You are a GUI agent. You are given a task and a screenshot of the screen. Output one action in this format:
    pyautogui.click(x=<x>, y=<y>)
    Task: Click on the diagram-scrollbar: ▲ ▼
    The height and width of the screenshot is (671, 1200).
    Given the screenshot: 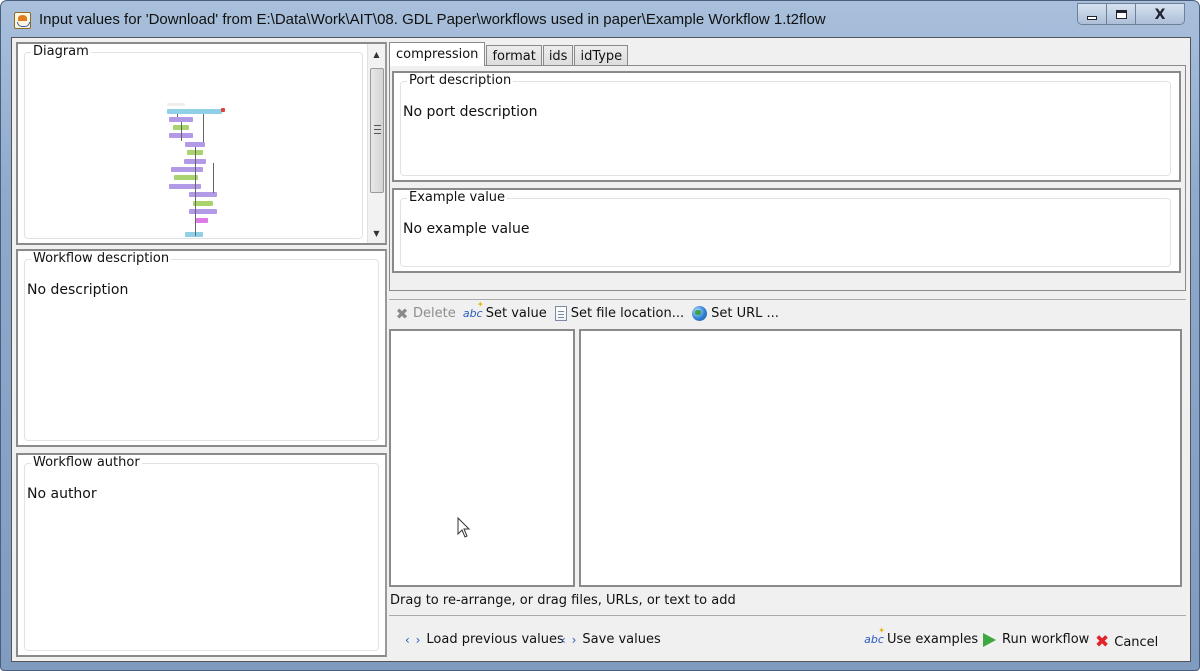 What is the action you would take?
    pyautogui.click(x=376, y=143)
    